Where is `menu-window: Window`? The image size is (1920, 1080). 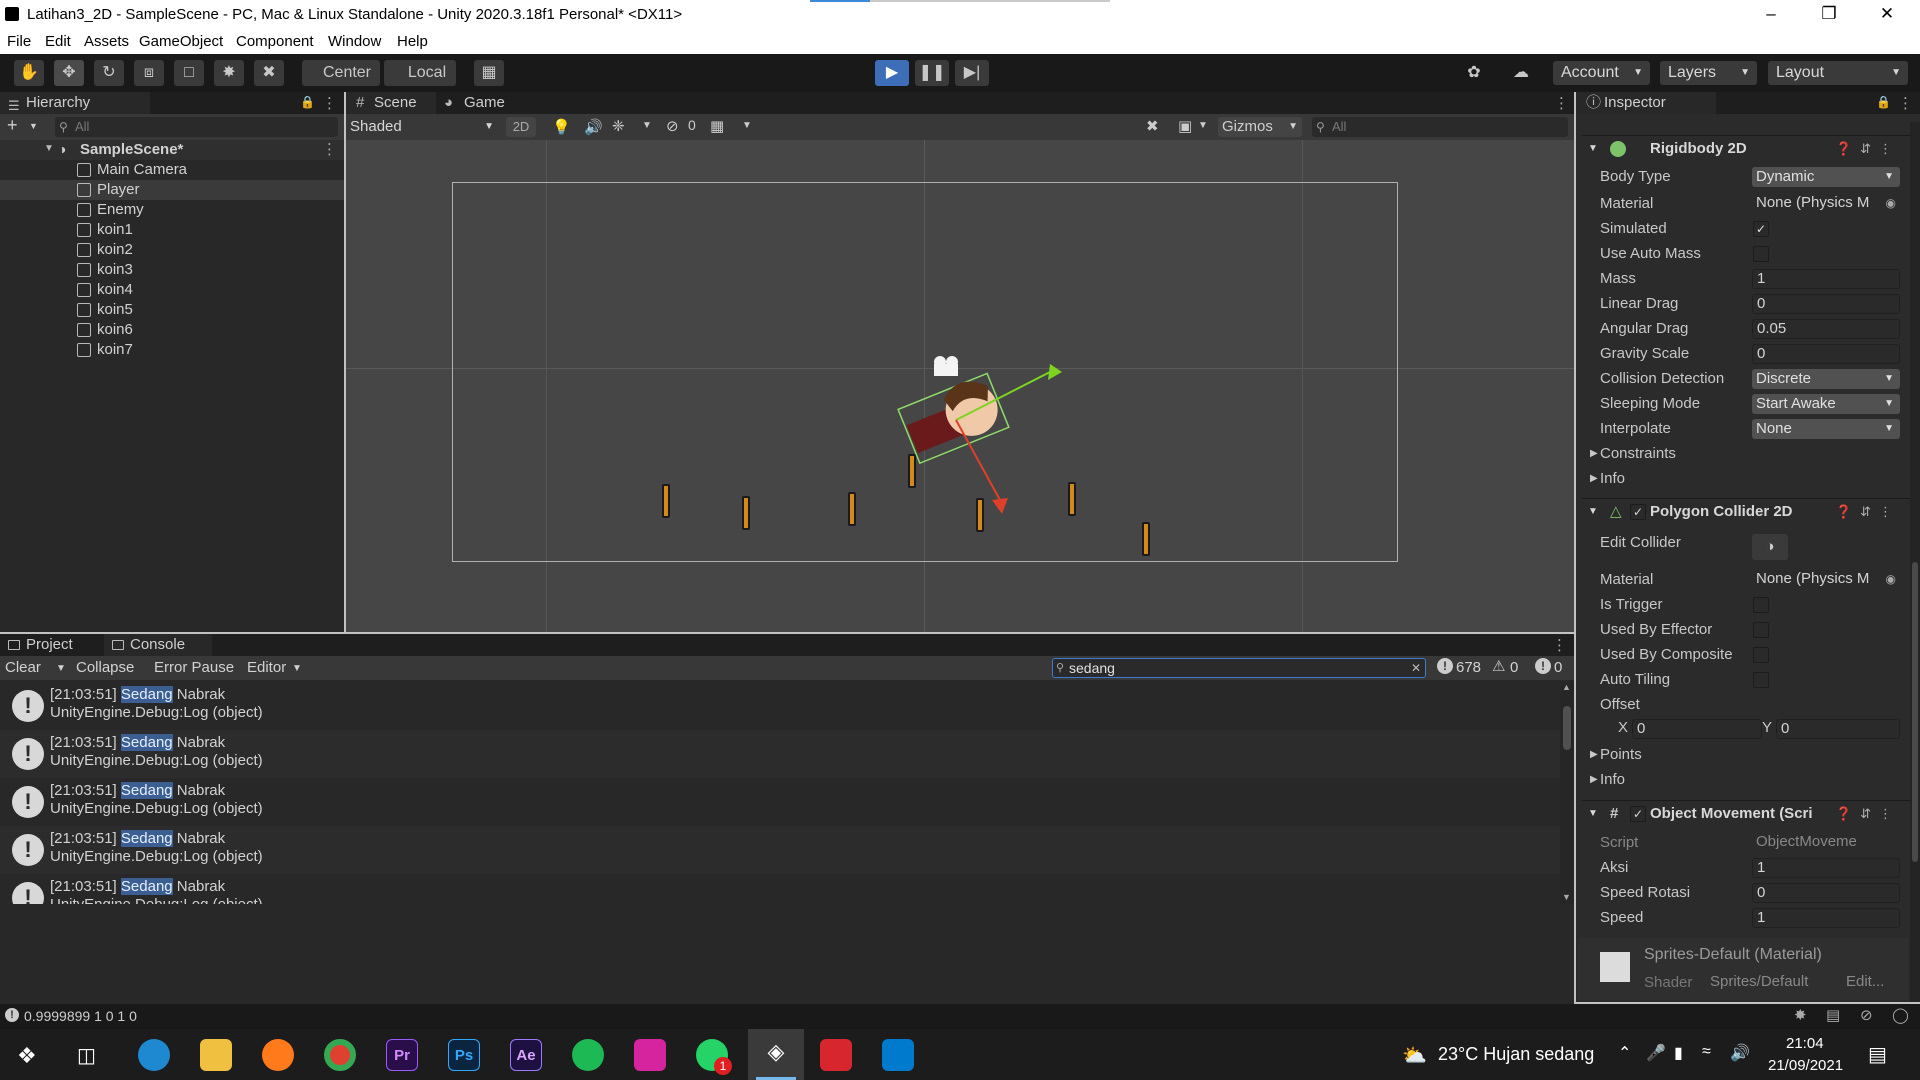 menu-window: Window is located at coordinates (354, 41).